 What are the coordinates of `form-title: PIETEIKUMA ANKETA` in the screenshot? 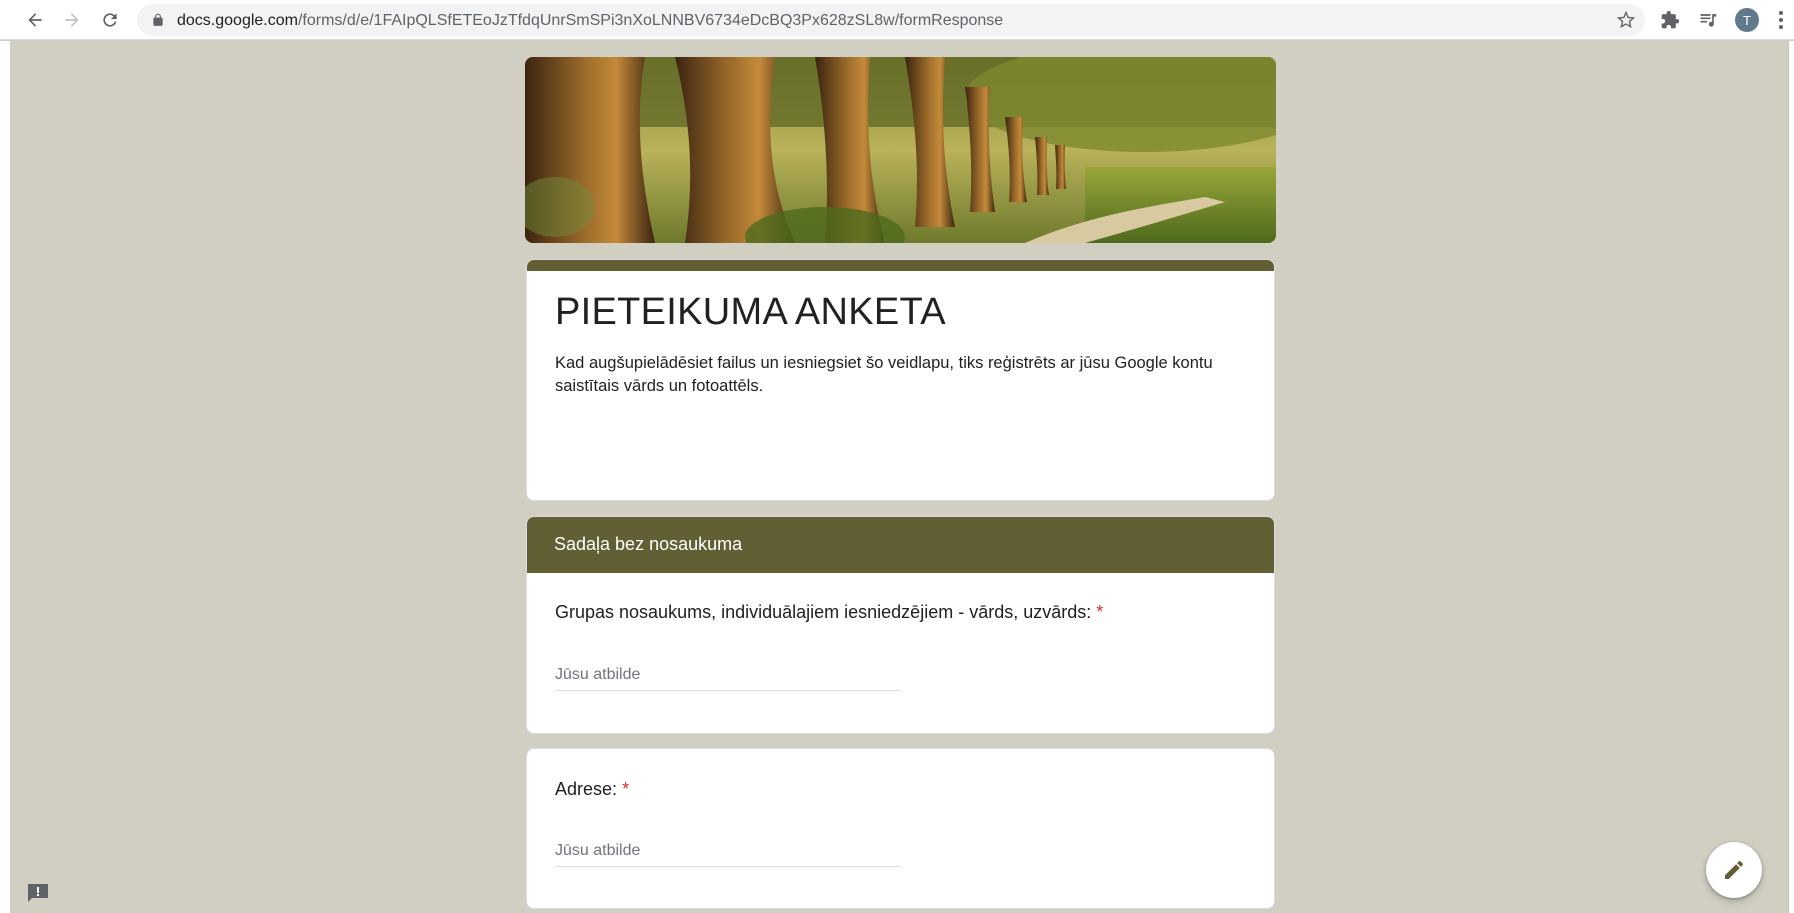 It's located at (750, 312).